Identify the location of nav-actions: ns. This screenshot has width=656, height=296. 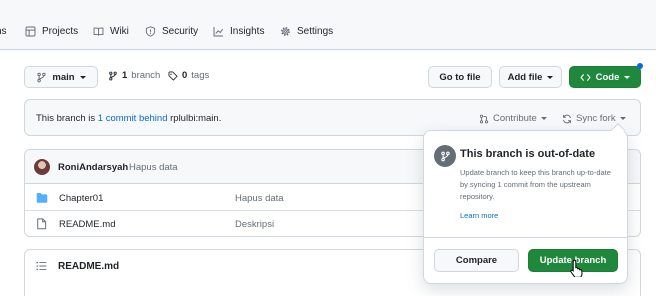
(3, 31).